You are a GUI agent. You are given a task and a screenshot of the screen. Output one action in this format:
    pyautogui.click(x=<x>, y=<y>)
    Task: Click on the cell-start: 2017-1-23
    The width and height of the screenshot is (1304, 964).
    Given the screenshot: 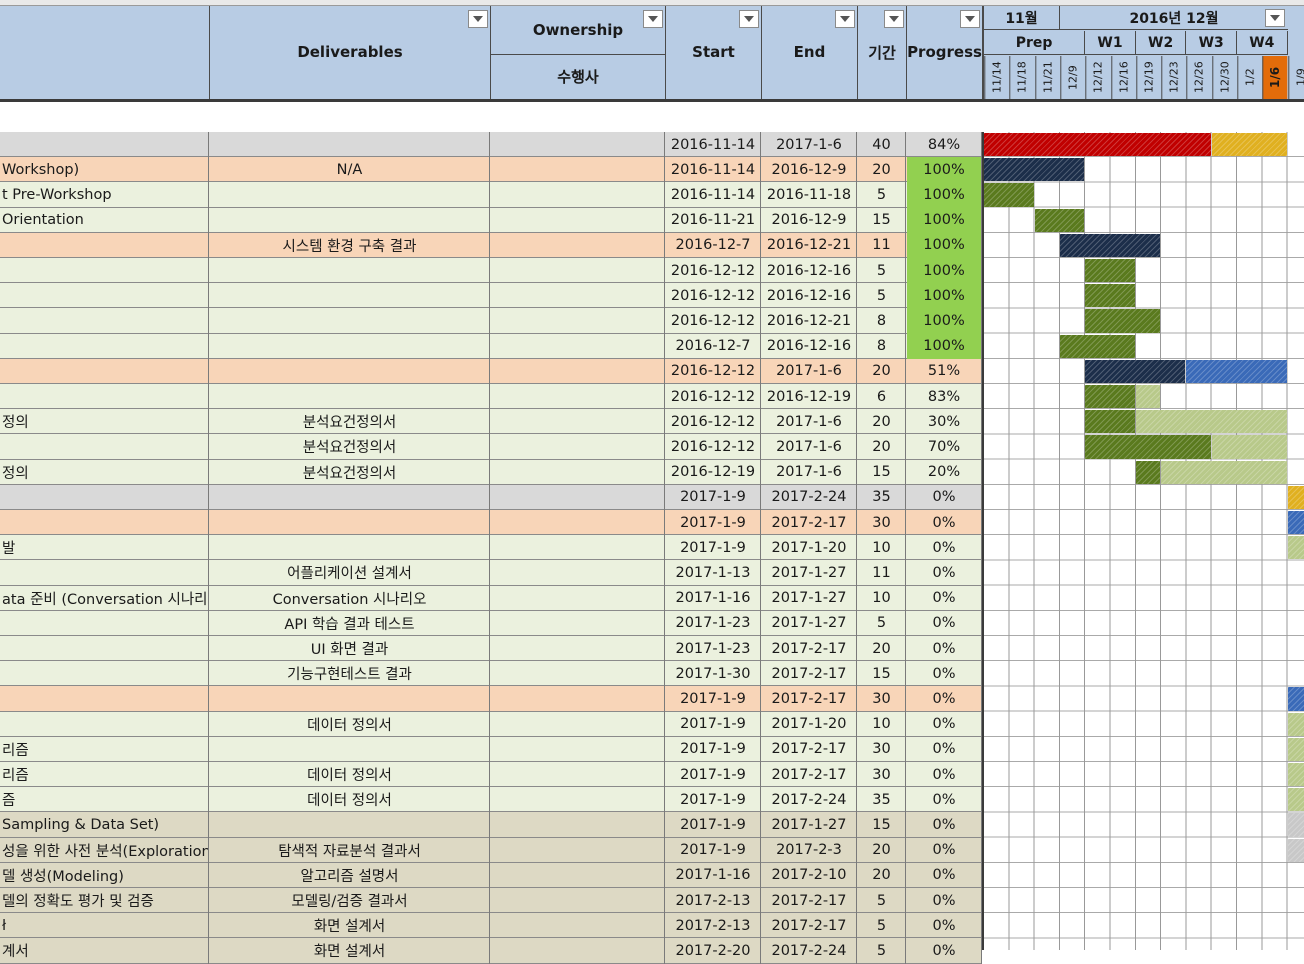 What is the action you would take?
    pyautogui.click(x=713, y=623)
    